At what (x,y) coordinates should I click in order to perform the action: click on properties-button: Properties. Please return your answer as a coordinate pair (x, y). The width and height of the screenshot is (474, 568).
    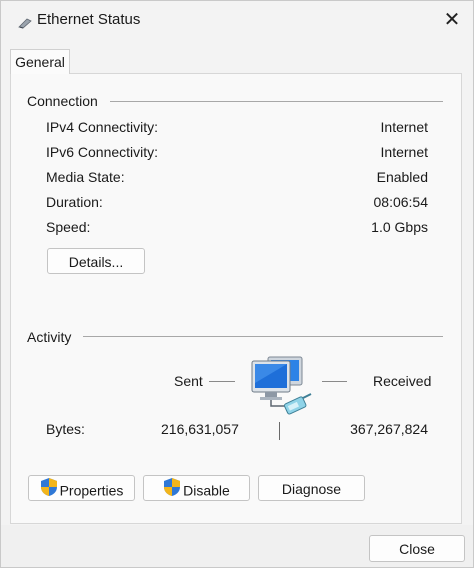
    Looking at the image, I should click on (81, 488).